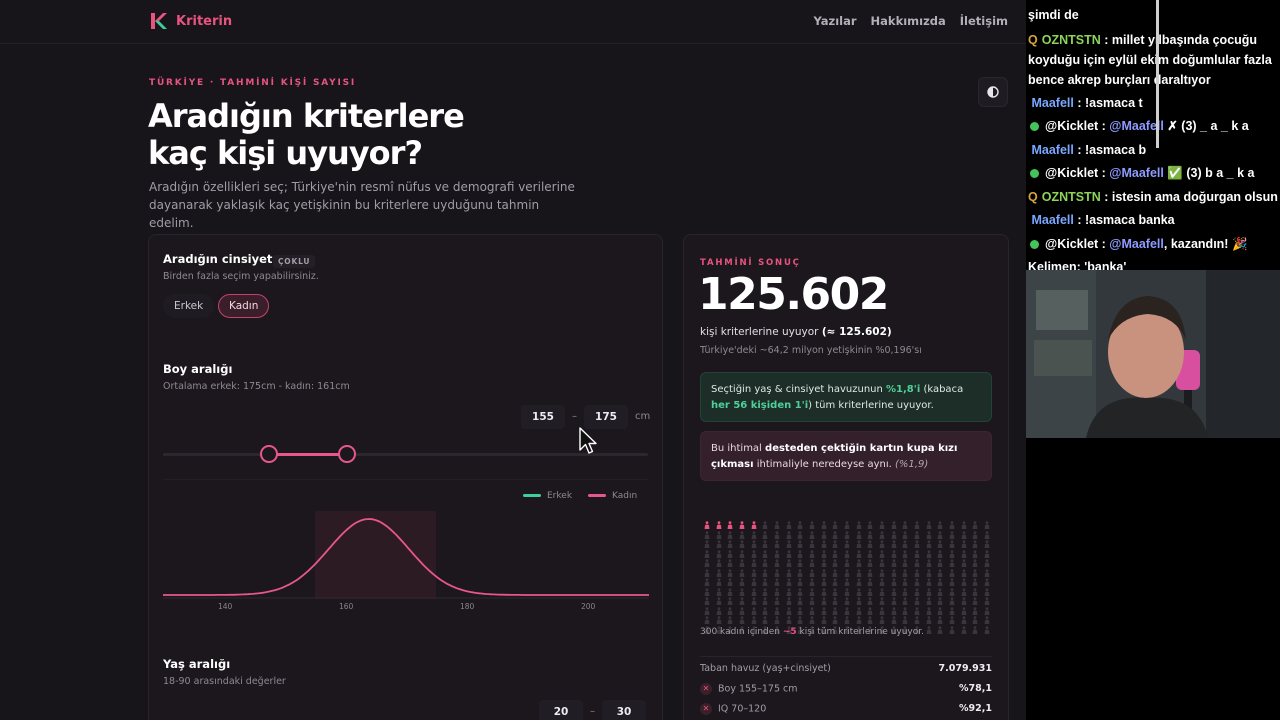  Describe the element at coordinates (269, 454) in the screenshot. I see `height-slider-min-handle` at that location.